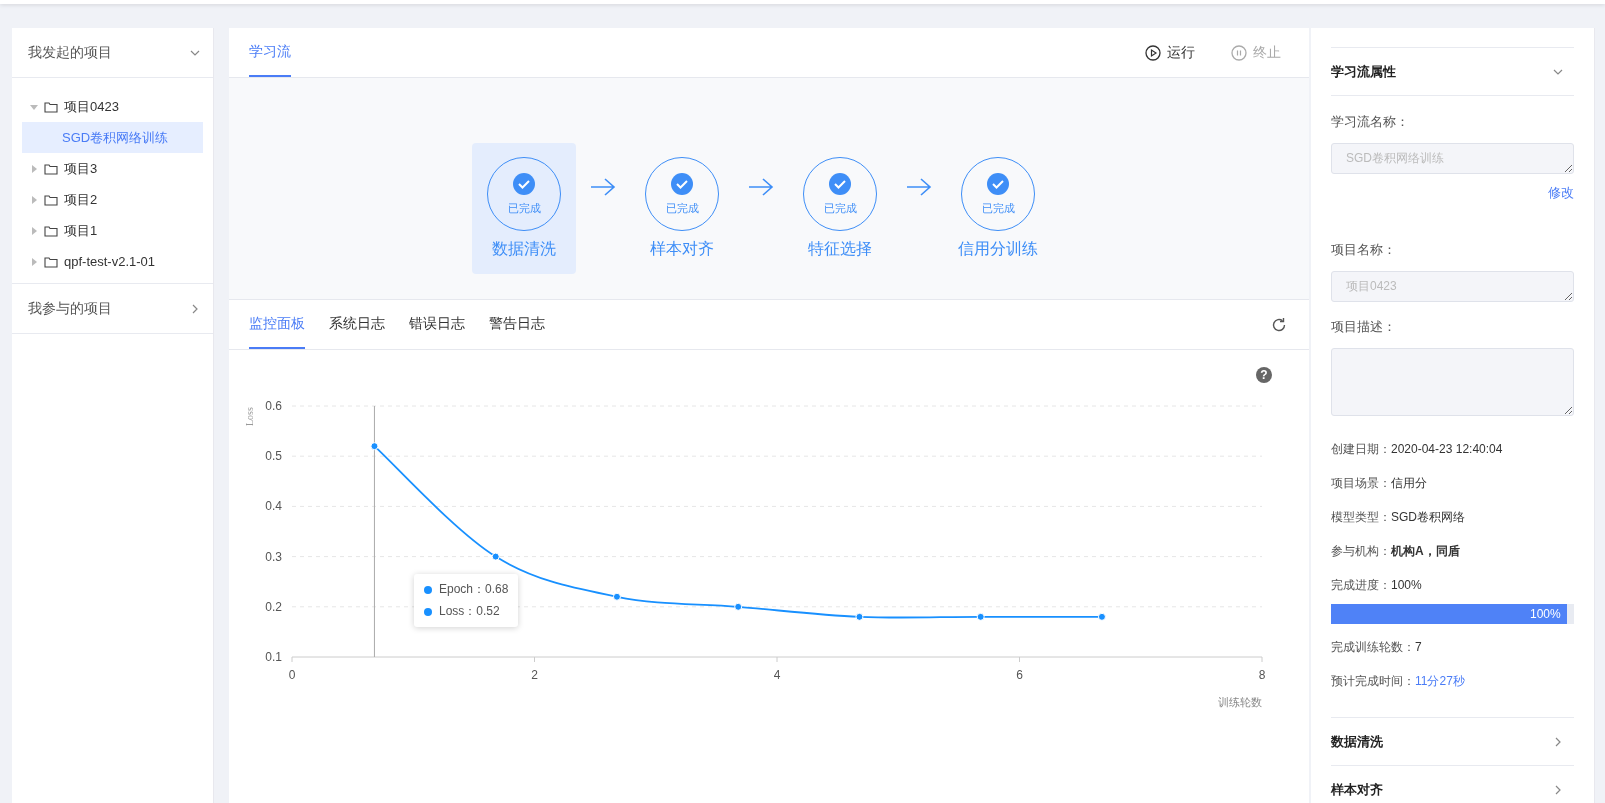 This screenshot has width=1605, height=803. I want to click on info-value: 100%, so click(1406, 585).